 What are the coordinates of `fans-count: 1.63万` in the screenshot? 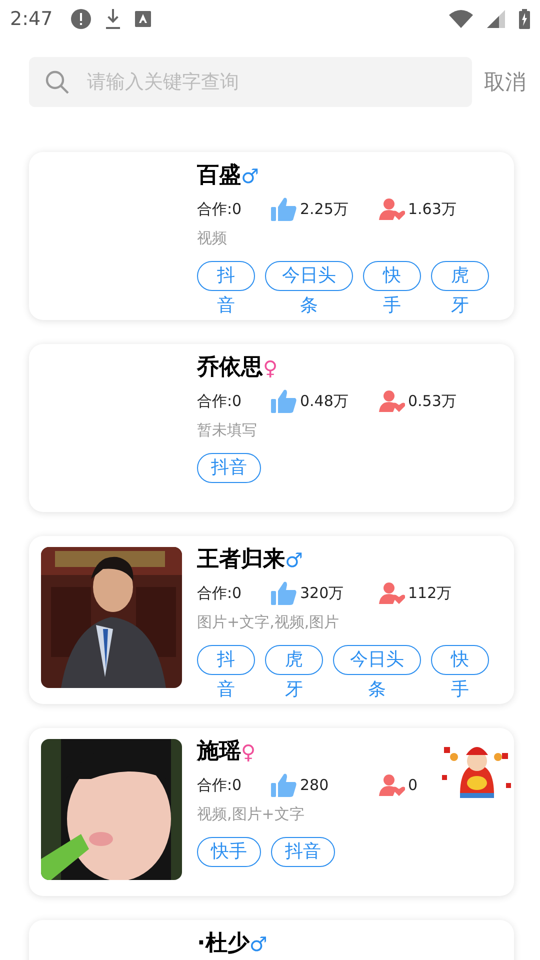 It's located at (432, 209).